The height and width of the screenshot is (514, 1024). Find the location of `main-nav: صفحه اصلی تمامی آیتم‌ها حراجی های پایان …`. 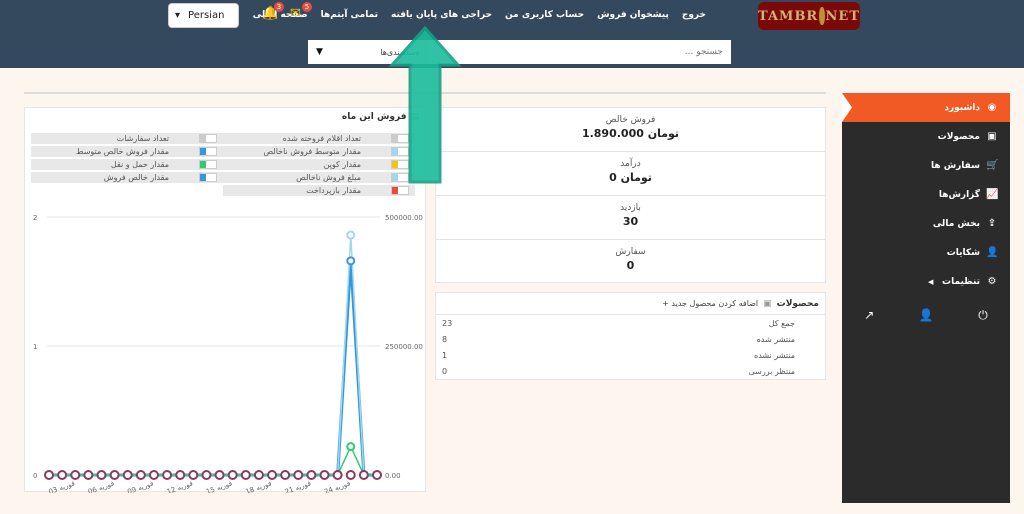

main-nav: صفحه اصلی تمامی آیتم‌ها حراجی های پایان … is located at coordinates (479, 15).